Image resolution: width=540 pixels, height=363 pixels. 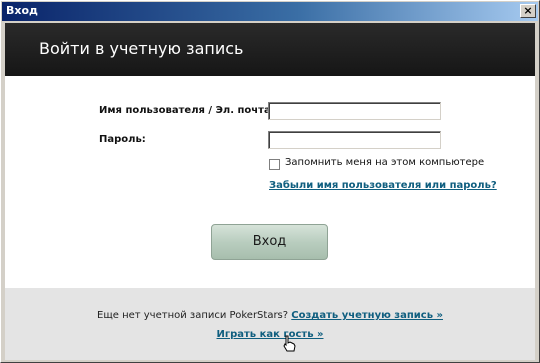 What do you see at coordinates (354, 111) in the screenshot?
I see `username-input` at bounding box center [354, 111].